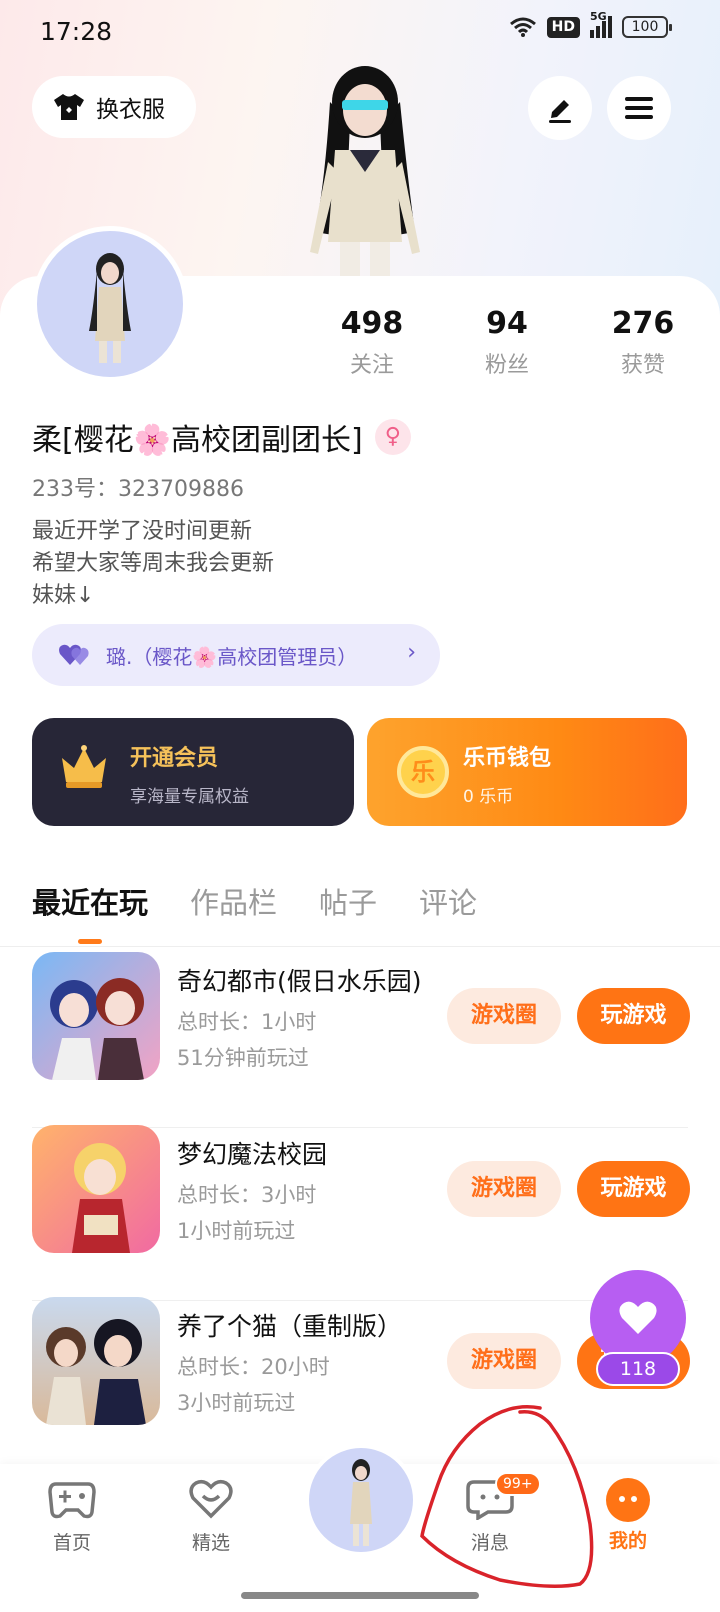 Image resolution: width=720 pixels, height=1612 pixels. What do you see at coordinates (236, 1231) in the screenshot?
I see `game-last-played: 1小时前玩过` at bounding box center [236, 1231].